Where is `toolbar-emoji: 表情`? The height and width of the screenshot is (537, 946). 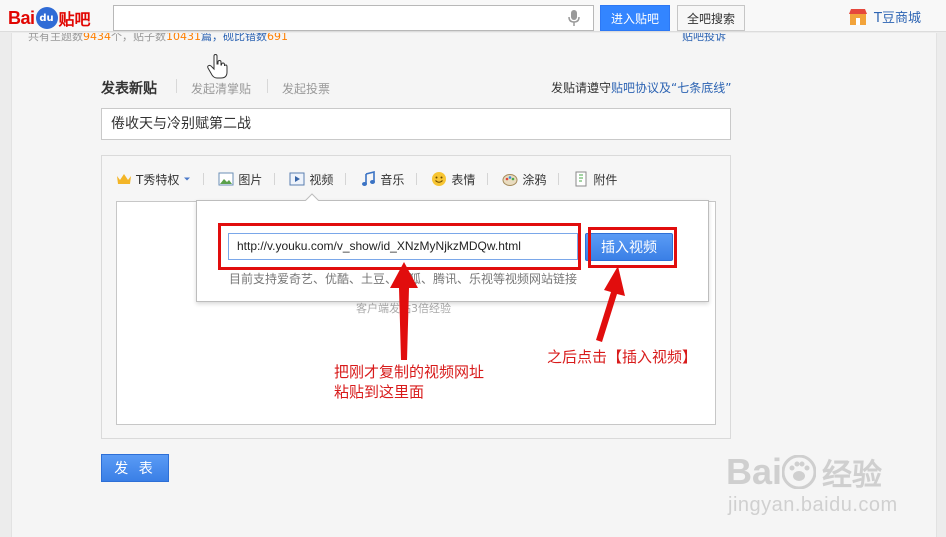 toolbar-emoji: 表情 is located at coordinates (453, 179).